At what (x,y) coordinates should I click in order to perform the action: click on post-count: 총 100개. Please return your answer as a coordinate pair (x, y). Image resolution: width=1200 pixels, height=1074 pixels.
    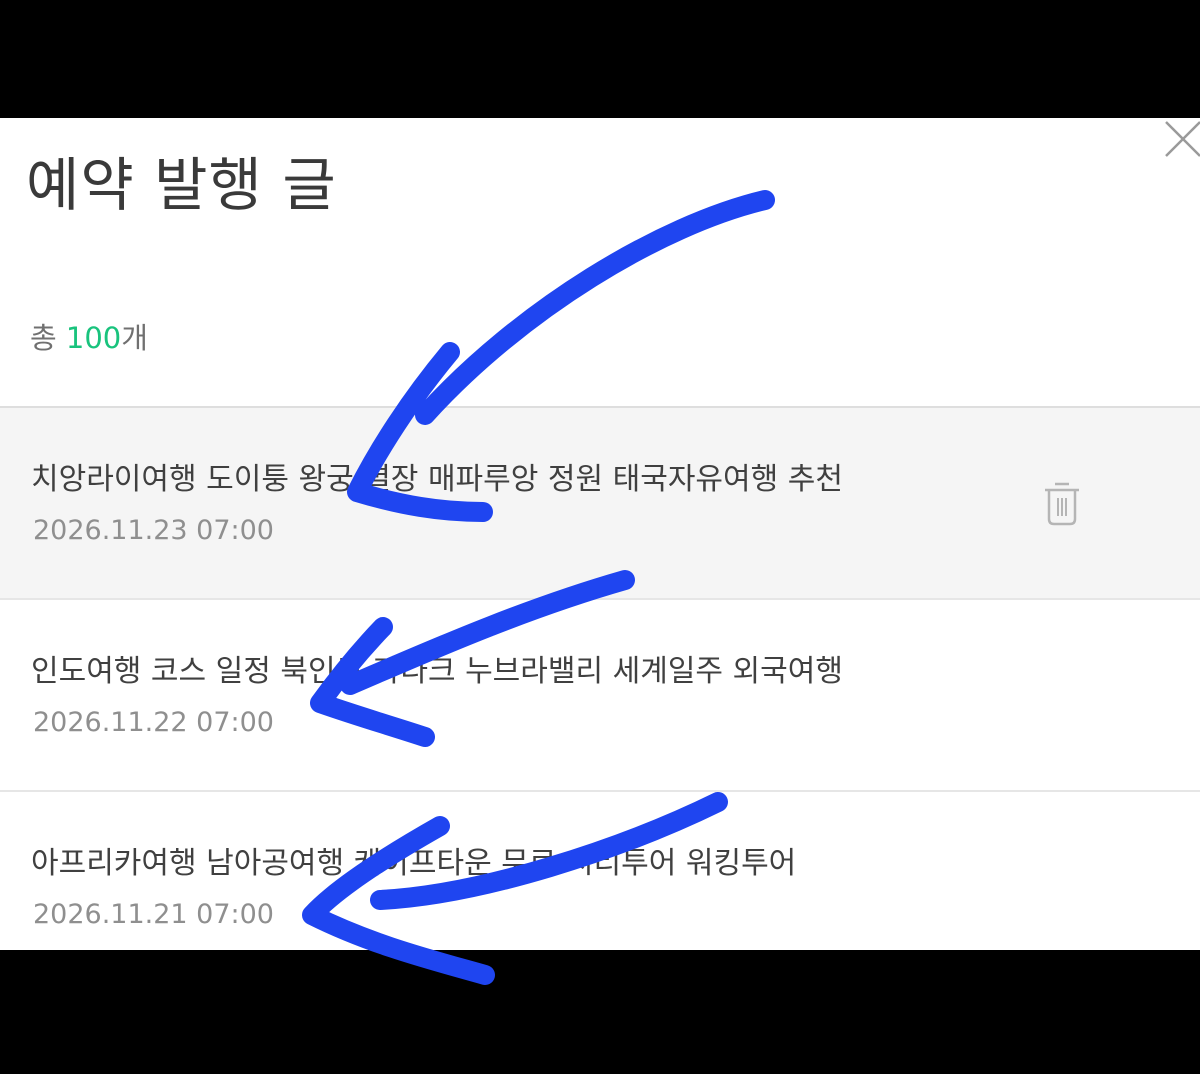
    Looking at the image, I should click on (89, 338).